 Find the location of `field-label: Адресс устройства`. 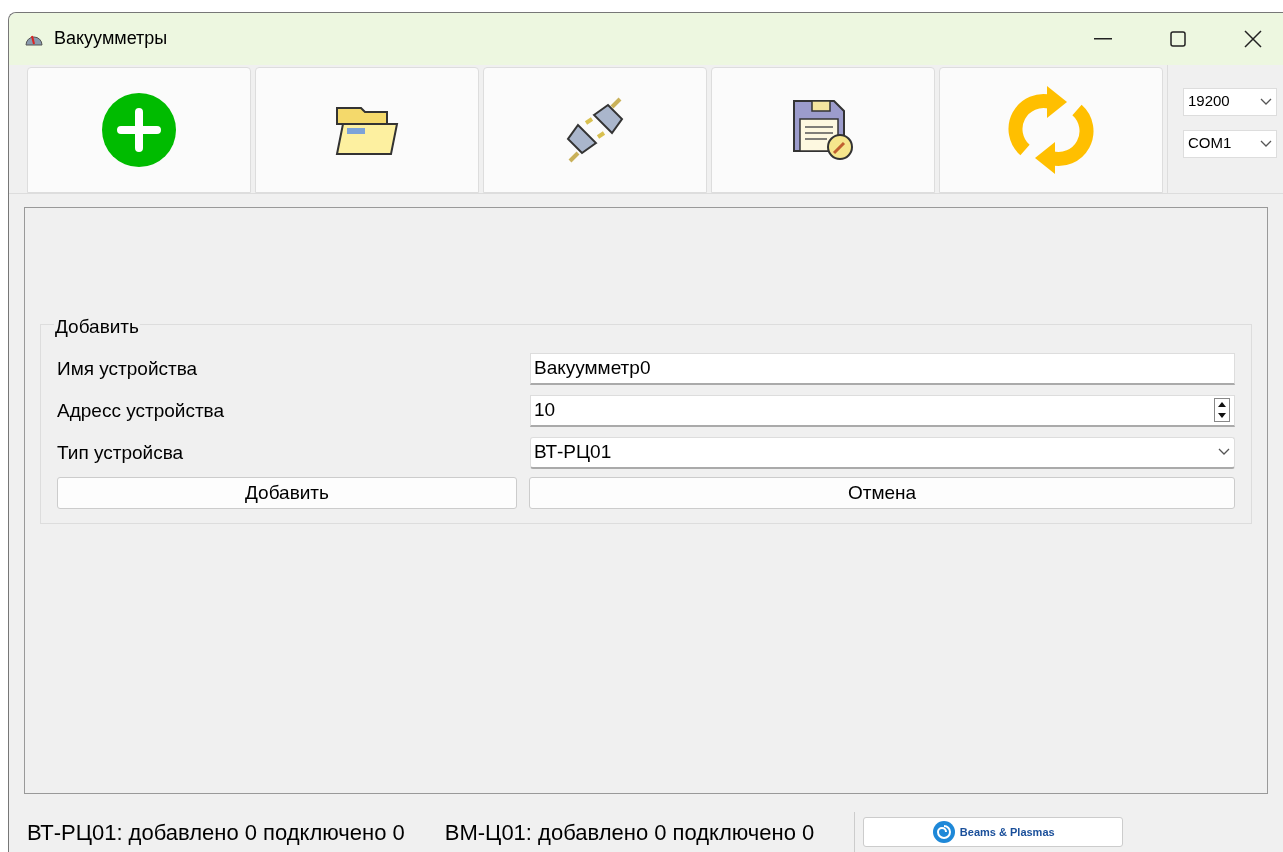

field-label: Адресс устройства is located at coordinates (141, 410).